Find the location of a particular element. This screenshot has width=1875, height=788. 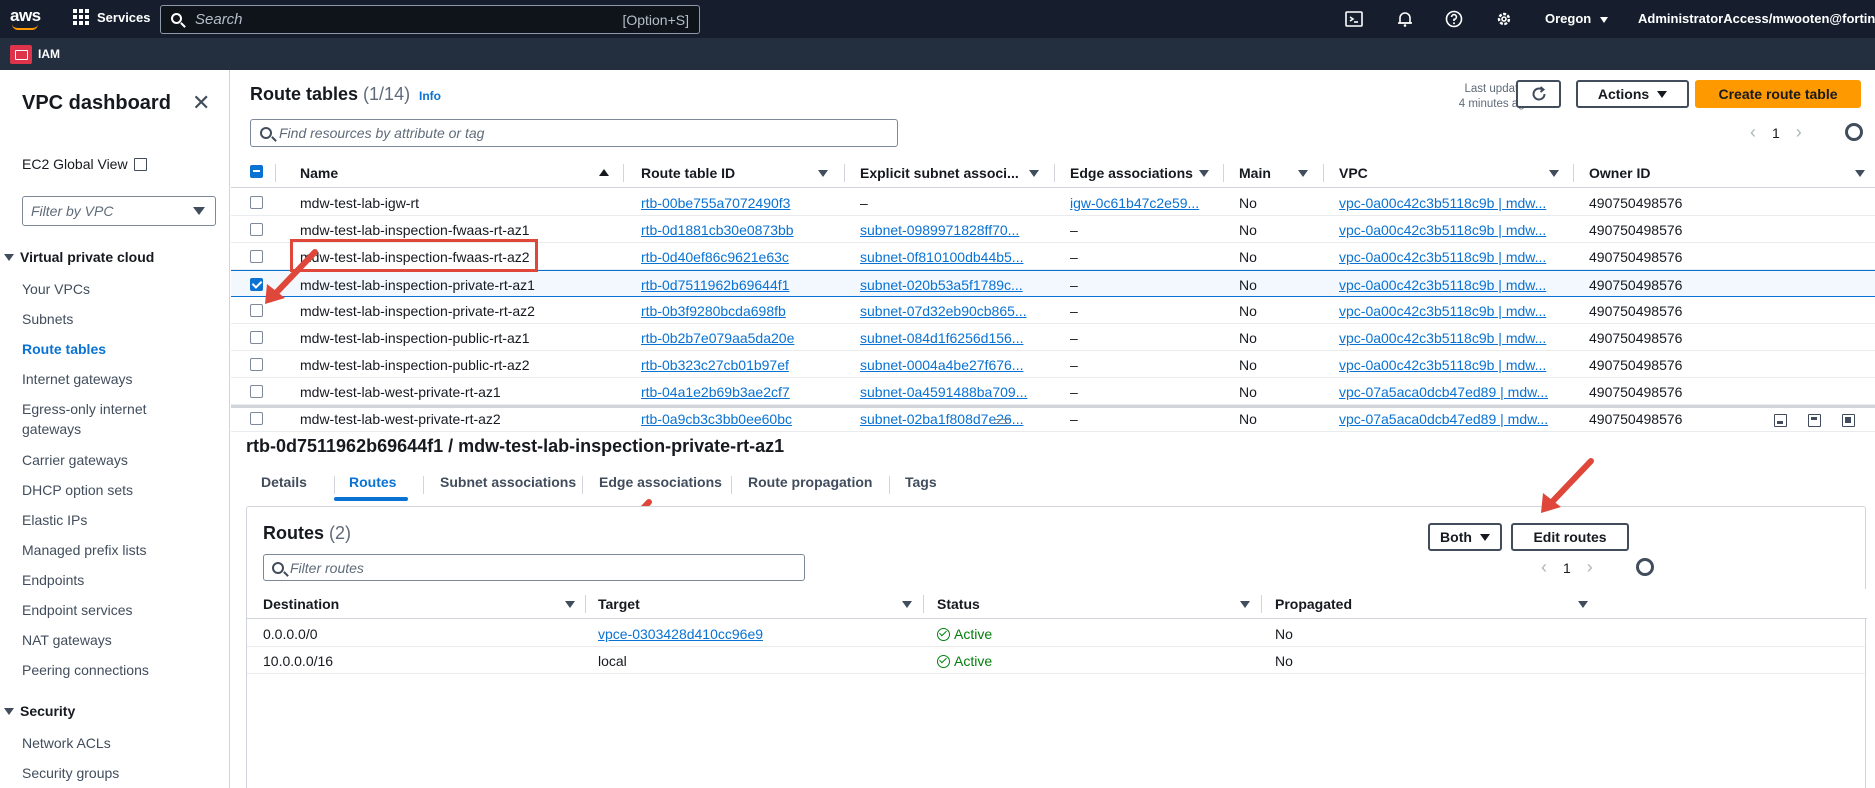

cell-route-table-id: rtb-0b3f9280bcda698fb is located at coordinates (738, 311).